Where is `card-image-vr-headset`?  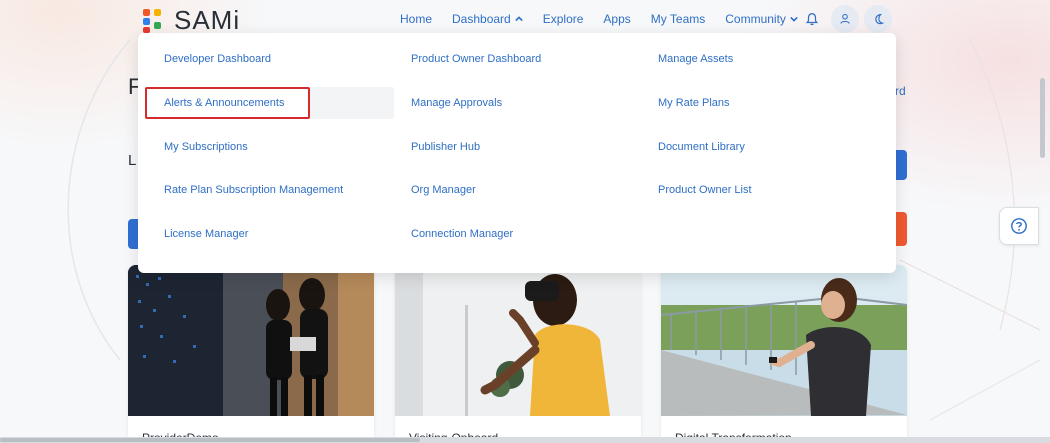 card-image-vr-headset is located at coordinates (518, 340).